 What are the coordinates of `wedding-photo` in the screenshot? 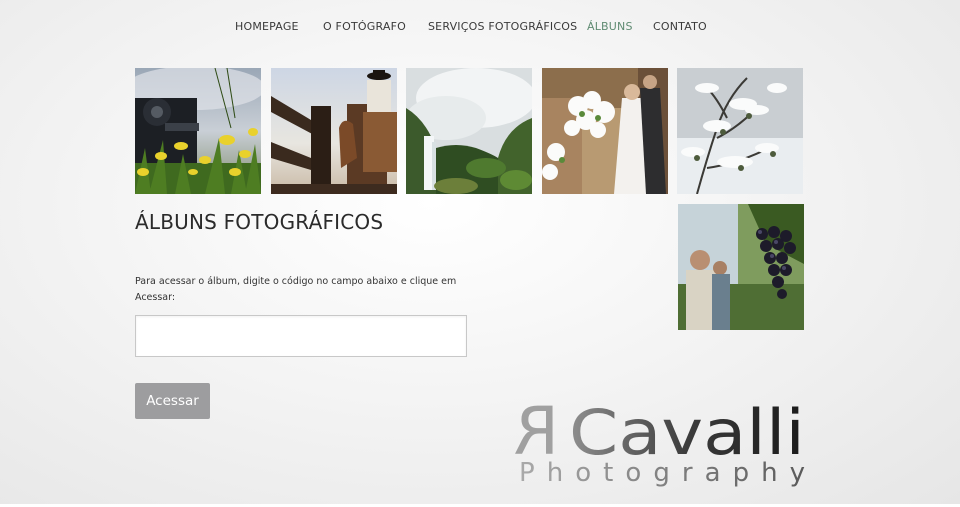 It's located at (605, 131).